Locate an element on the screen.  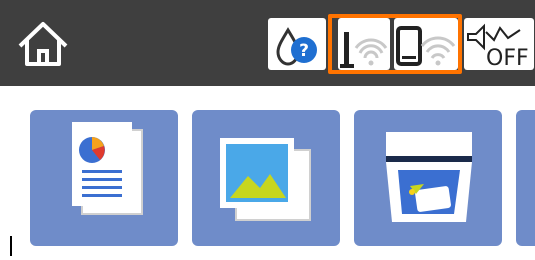
ink-level-button: ? is located at coordinates (297, 44).